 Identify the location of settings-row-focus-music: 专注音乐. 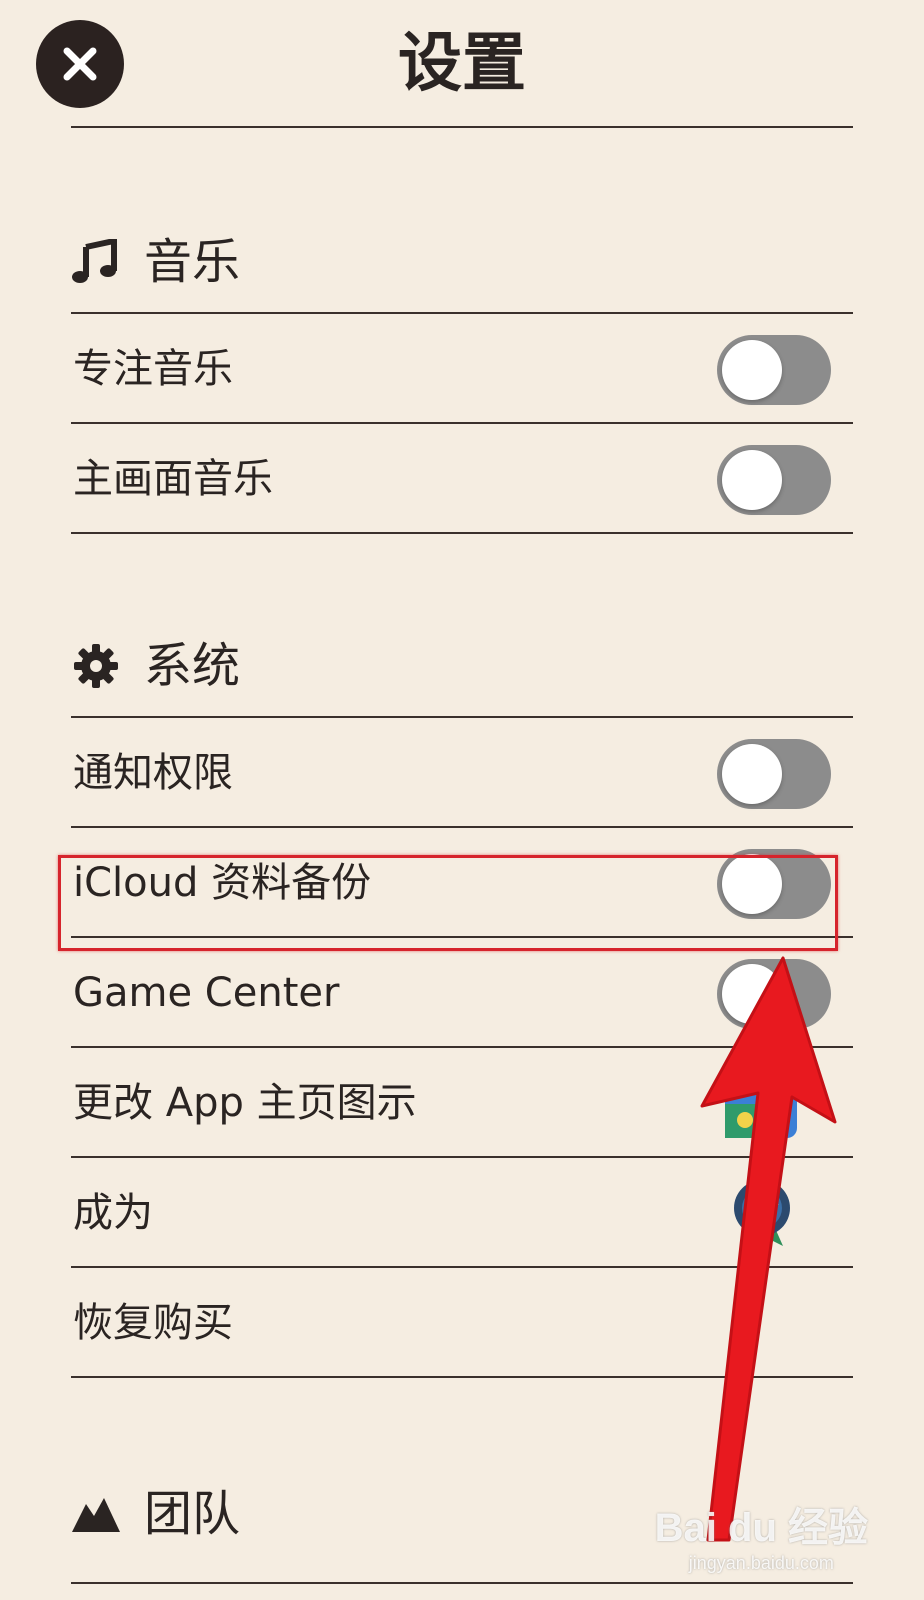
(462, 369).